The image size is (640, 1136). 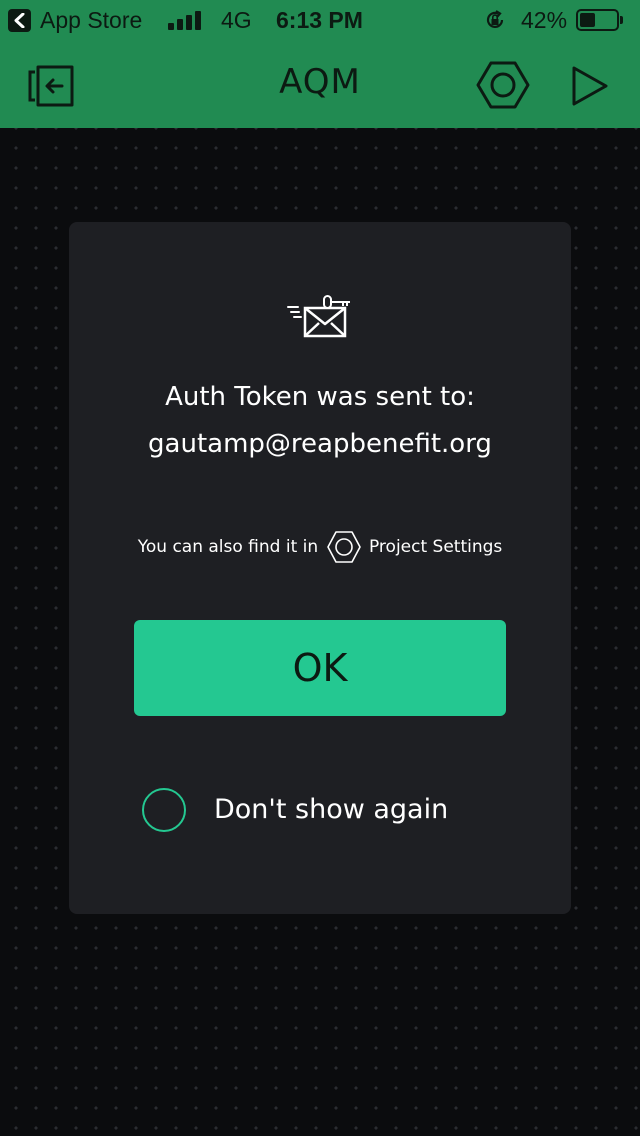 What do you see at coordinates (318, 316) in the screenshot?
I see `envelope-key-icon` at bounding box center [318, 316].